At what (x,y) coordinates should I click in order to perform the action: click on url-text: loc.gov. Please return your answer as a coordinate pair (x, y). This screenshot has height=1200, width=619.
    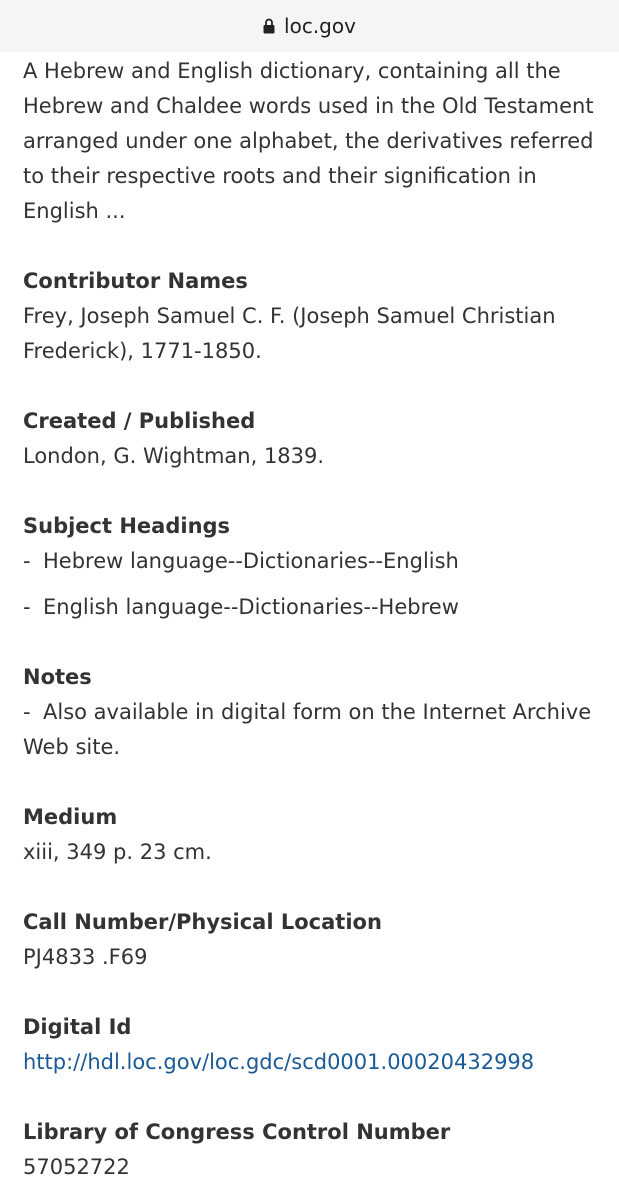
    Looking at the image, I should click on (320, 26).